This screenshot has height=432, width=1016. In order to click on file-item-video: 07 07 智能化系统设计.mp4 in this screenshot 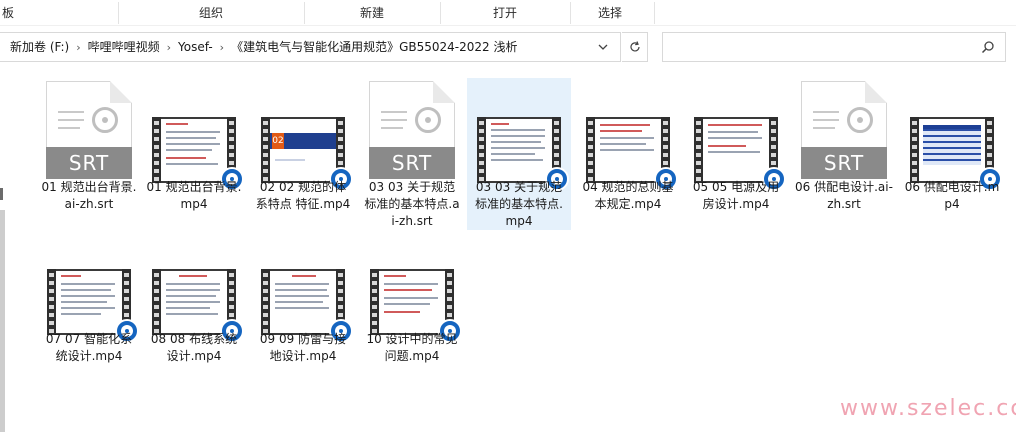, I will do `click(89, 306)`.